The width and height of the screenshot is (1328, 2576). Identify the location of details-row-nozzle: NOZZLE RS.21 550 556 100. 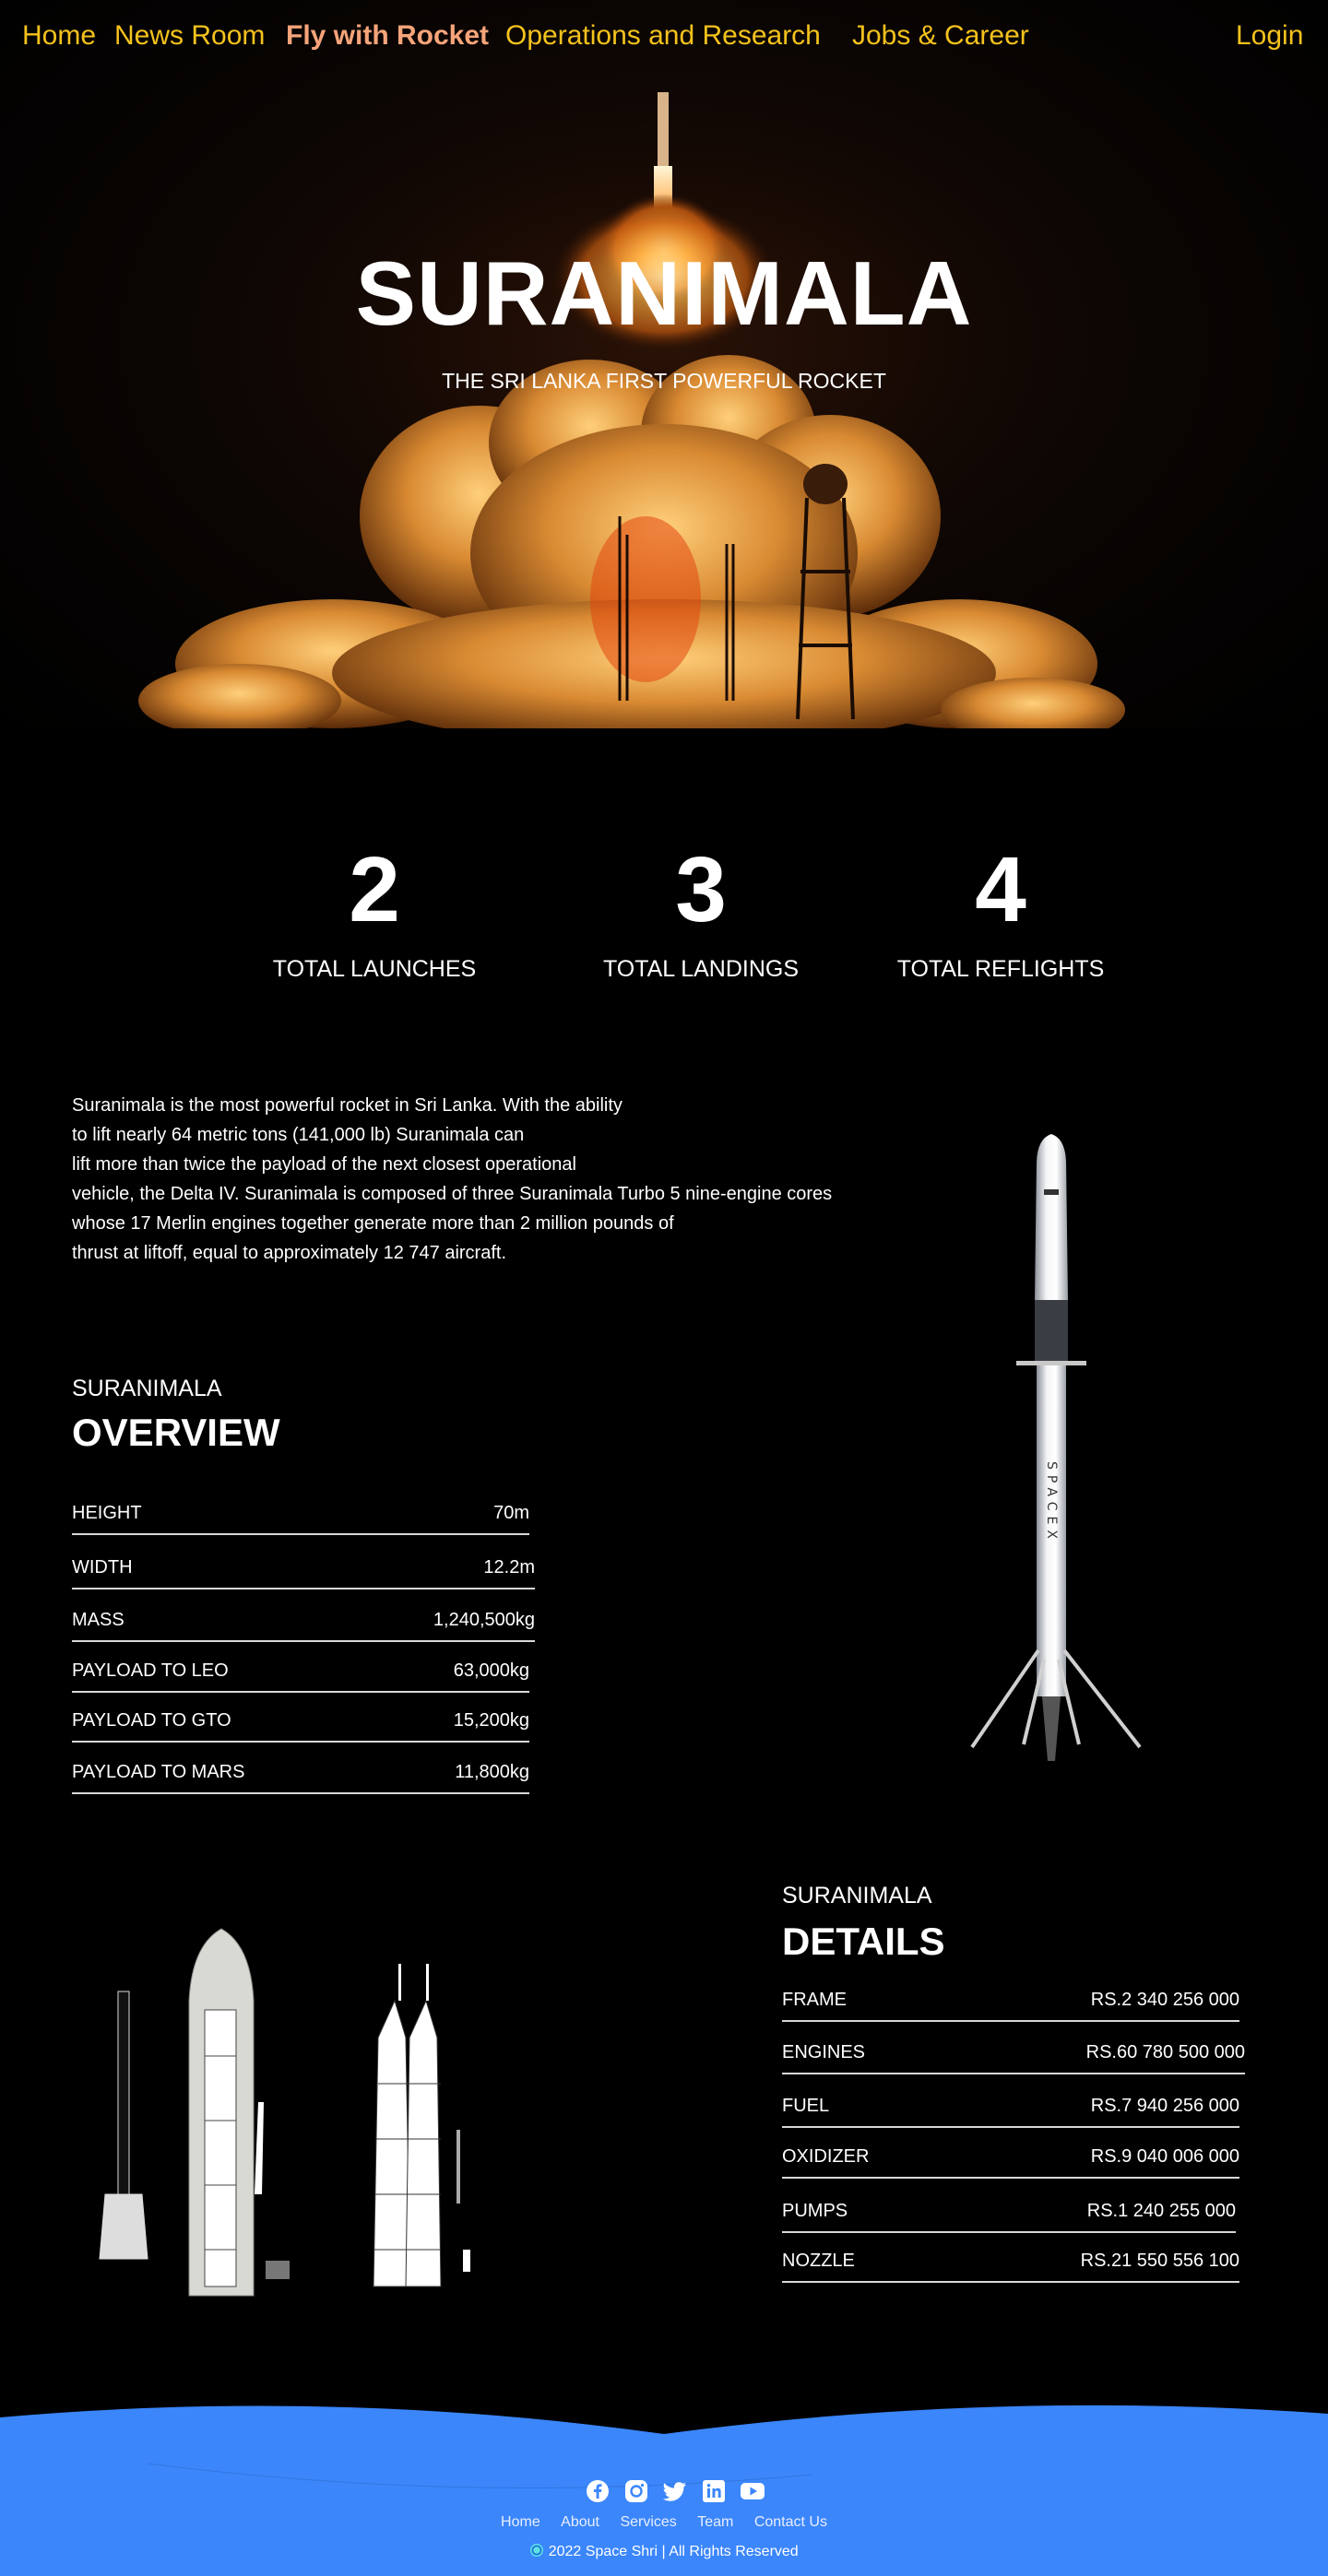
(1010, 2264).